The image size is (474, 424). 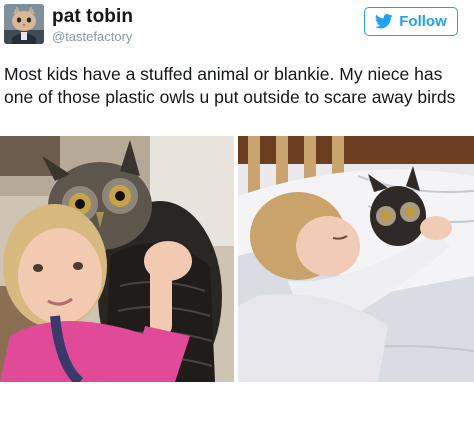 What do you see at coordinates (423, 21) in the screenshot?
I see `follow-label: Follow` at bounding box center [423, 21].